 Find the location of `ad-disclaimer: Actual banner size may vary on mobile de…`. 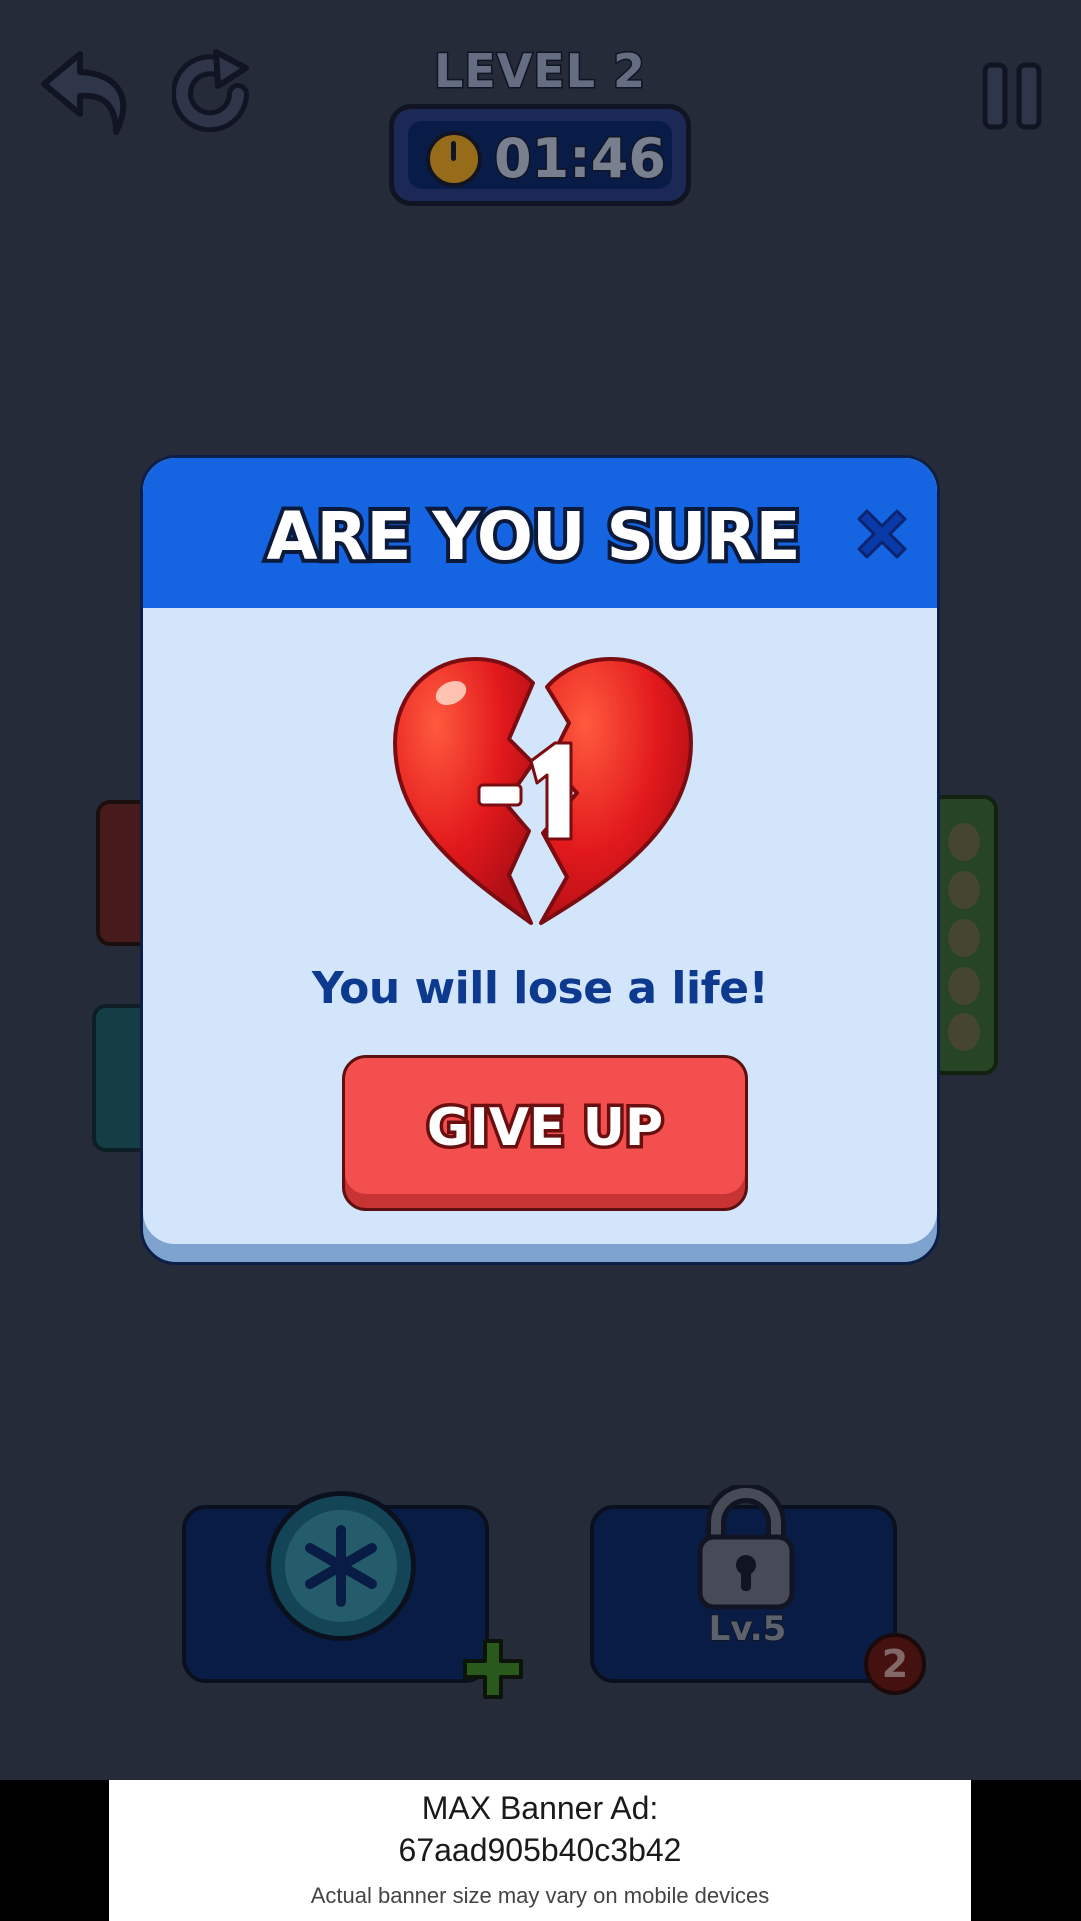

ad-disclaimer: Actual banner size may vary on mobile de… is located at coordinates (540, 1895).